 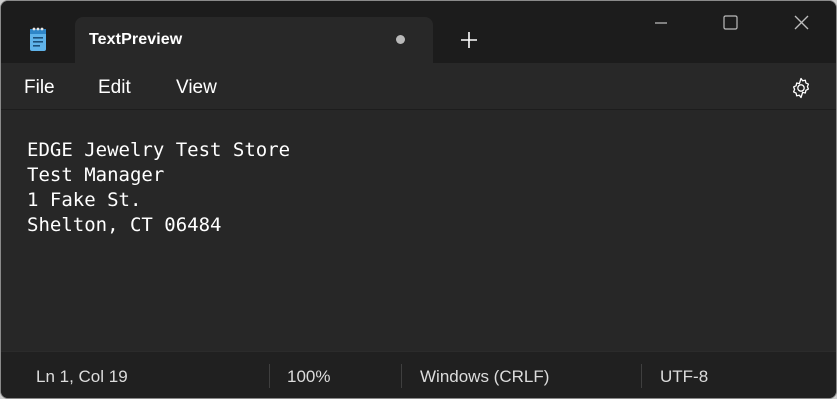 I want to click on menu-view: View, so click(x=196, y=88).